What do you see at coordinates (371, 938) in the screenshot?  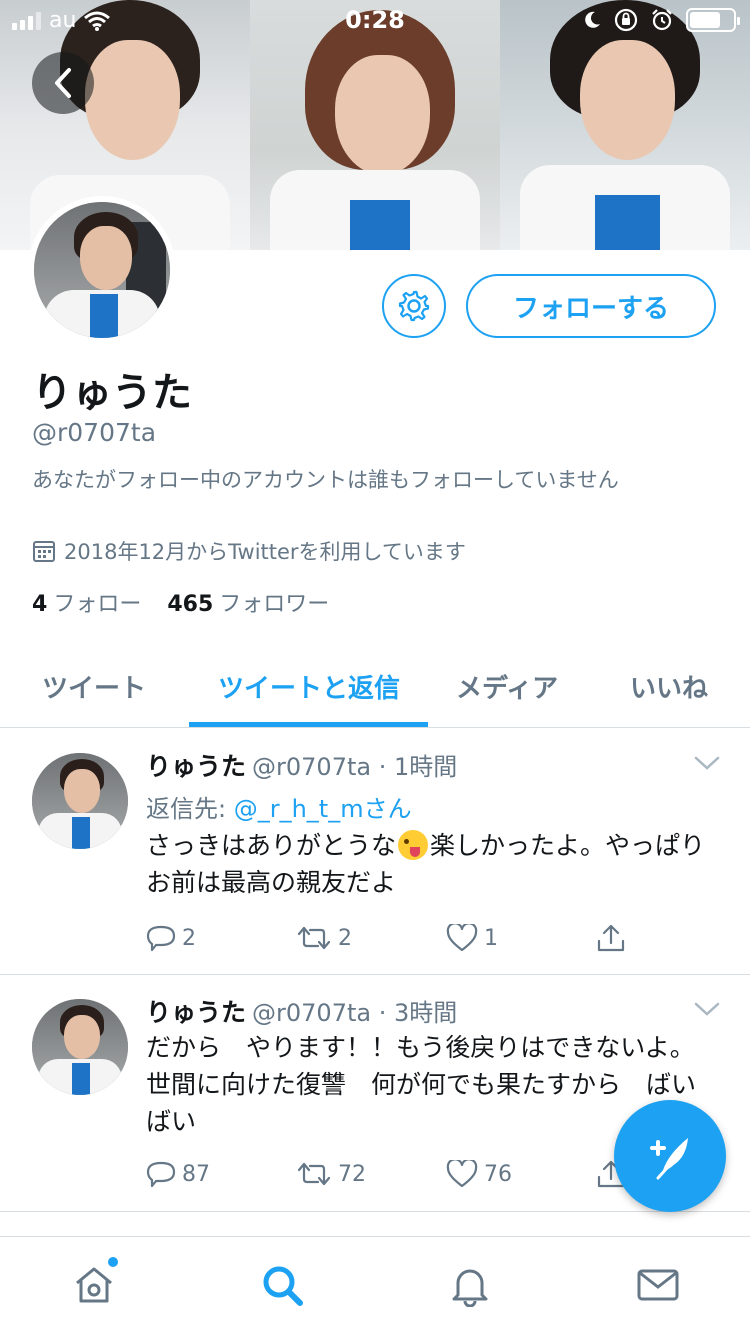 I see `retweet-button: 2` at bounding box center [371, 938].